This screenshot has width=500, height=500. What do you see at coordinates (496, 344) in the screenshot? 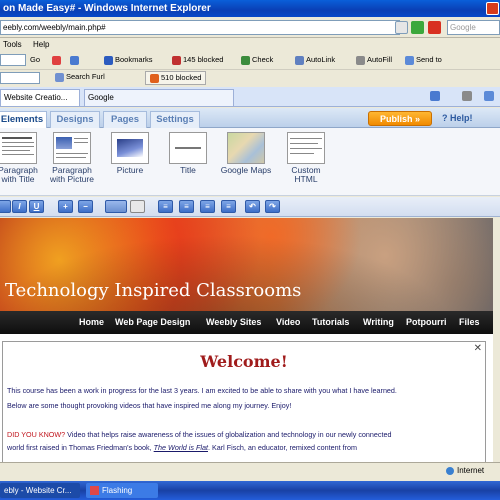
I see `vertical-scrollbar` at bounding box center [496, 344].